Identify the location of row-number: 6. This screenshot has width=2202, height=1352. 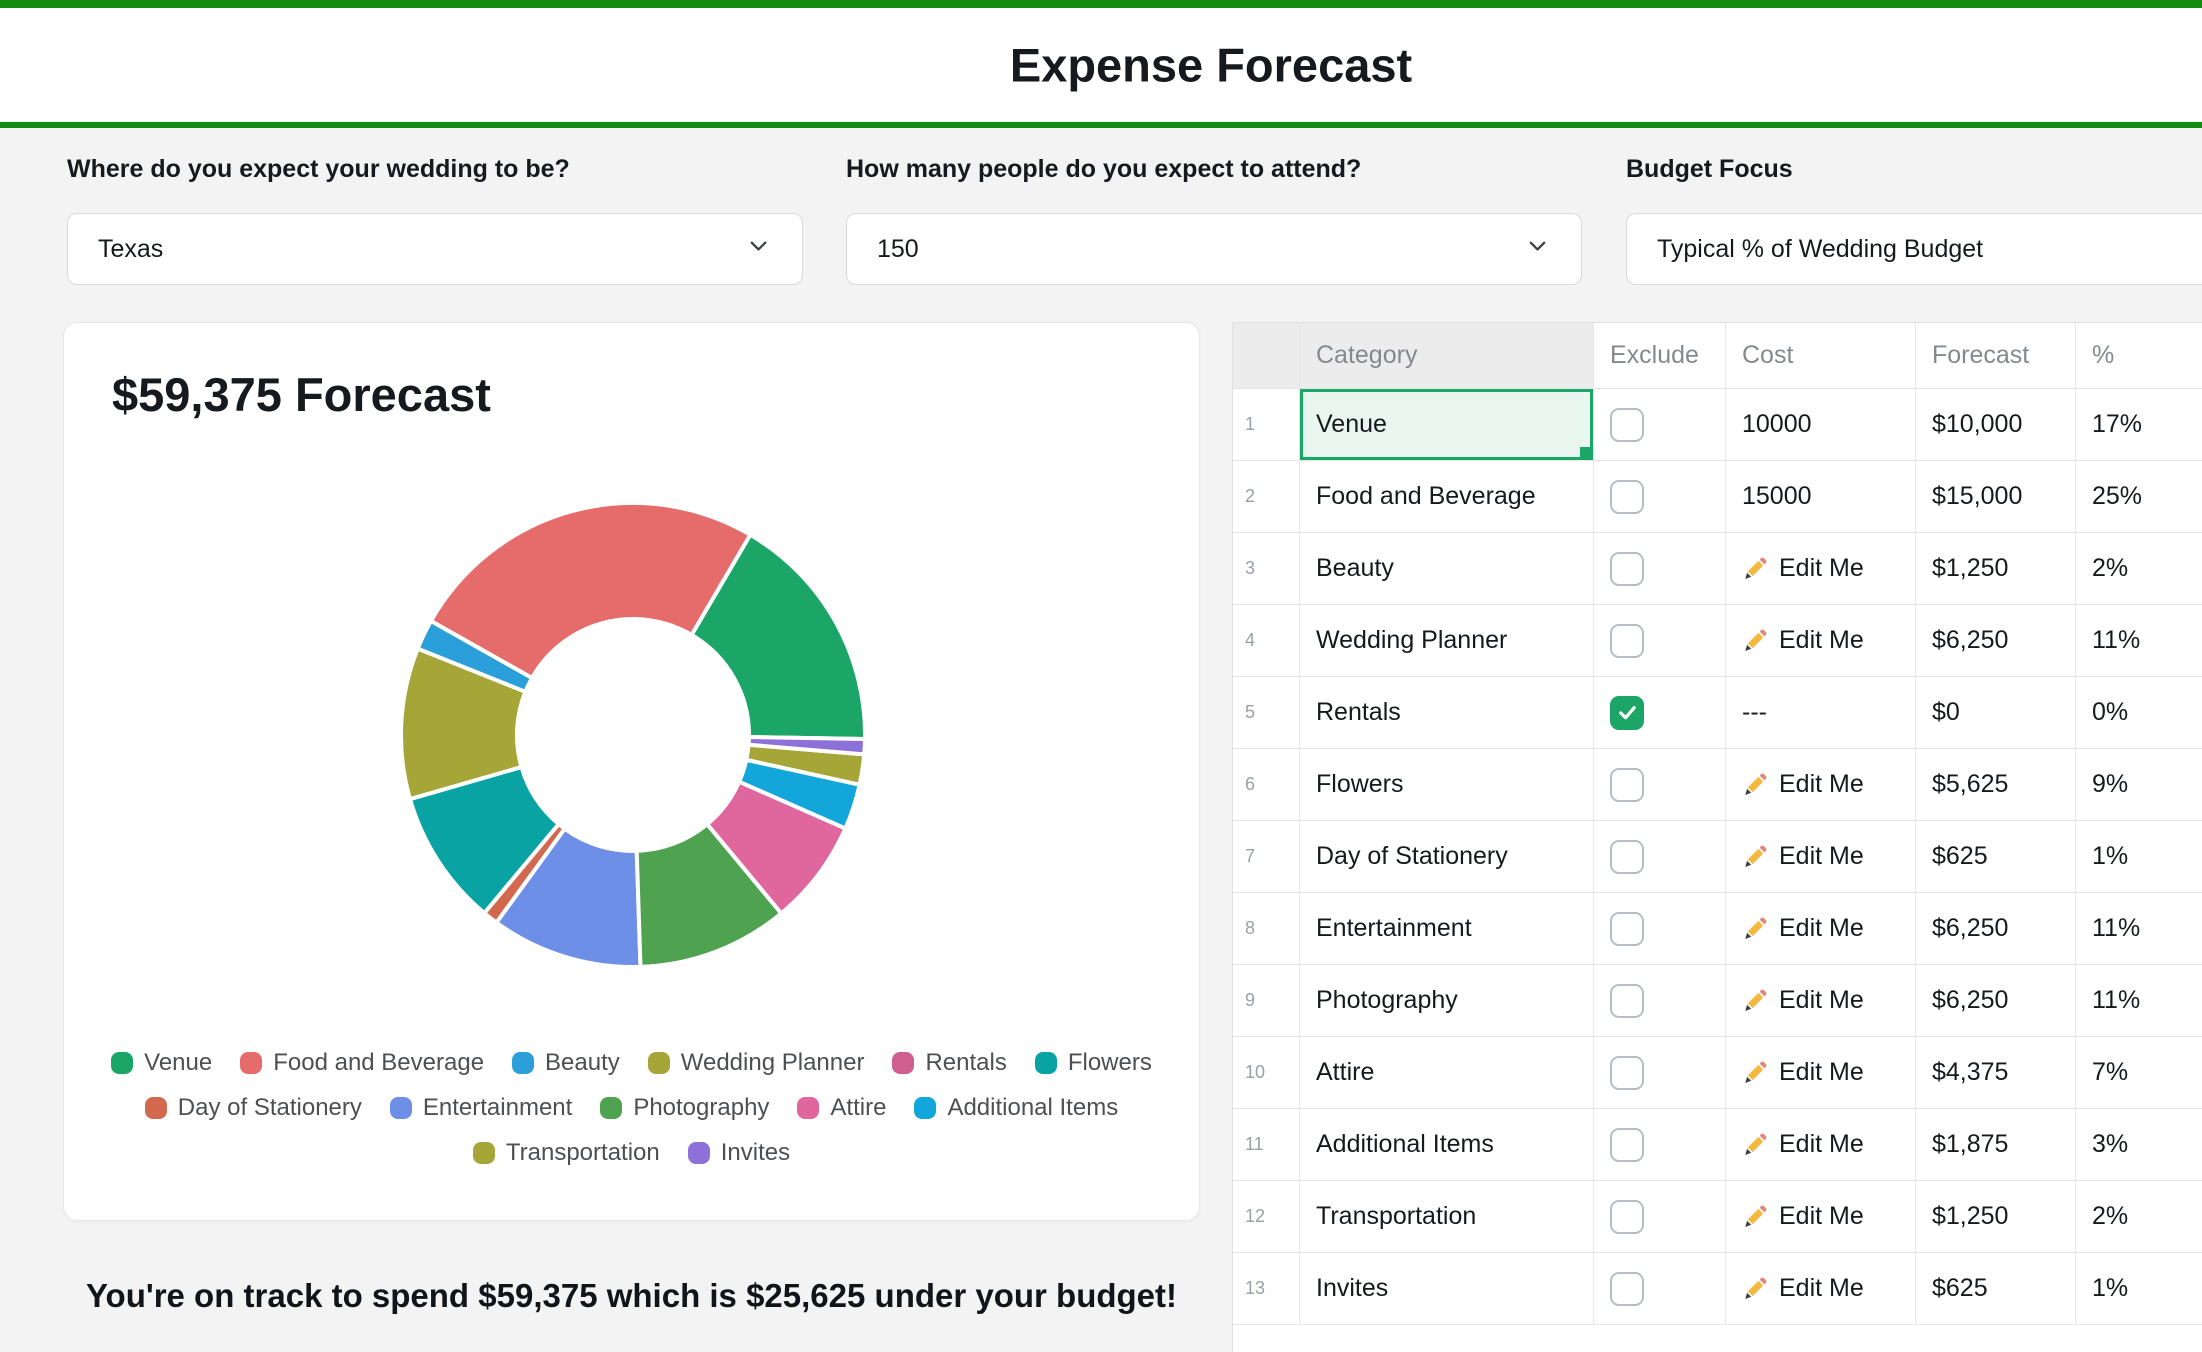
(1266, 785).